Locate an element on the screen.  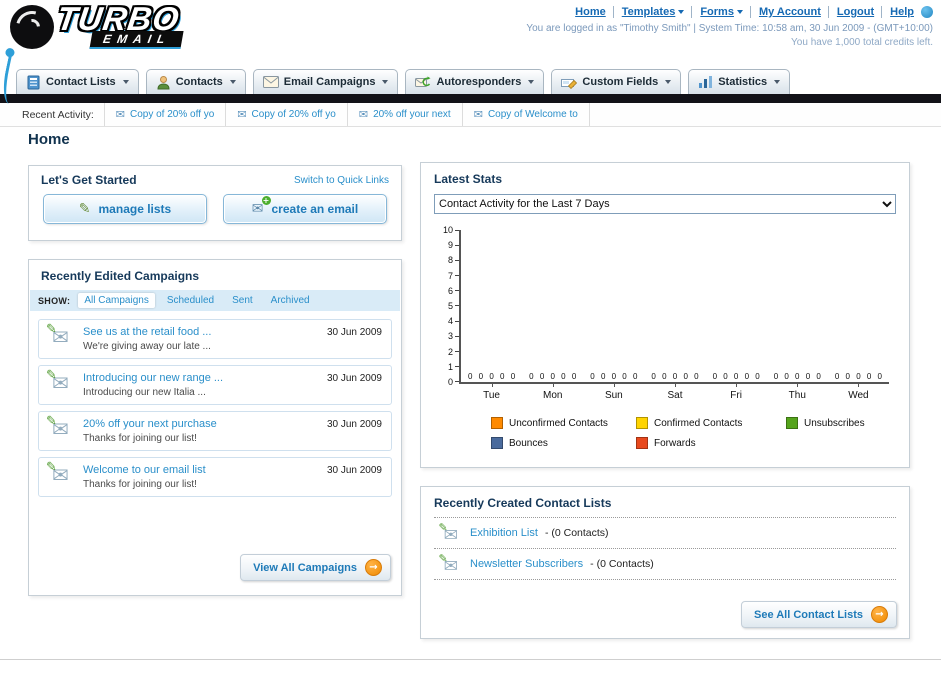
nav-tab-label: Custom Fields is located at coordinates (620, 82).